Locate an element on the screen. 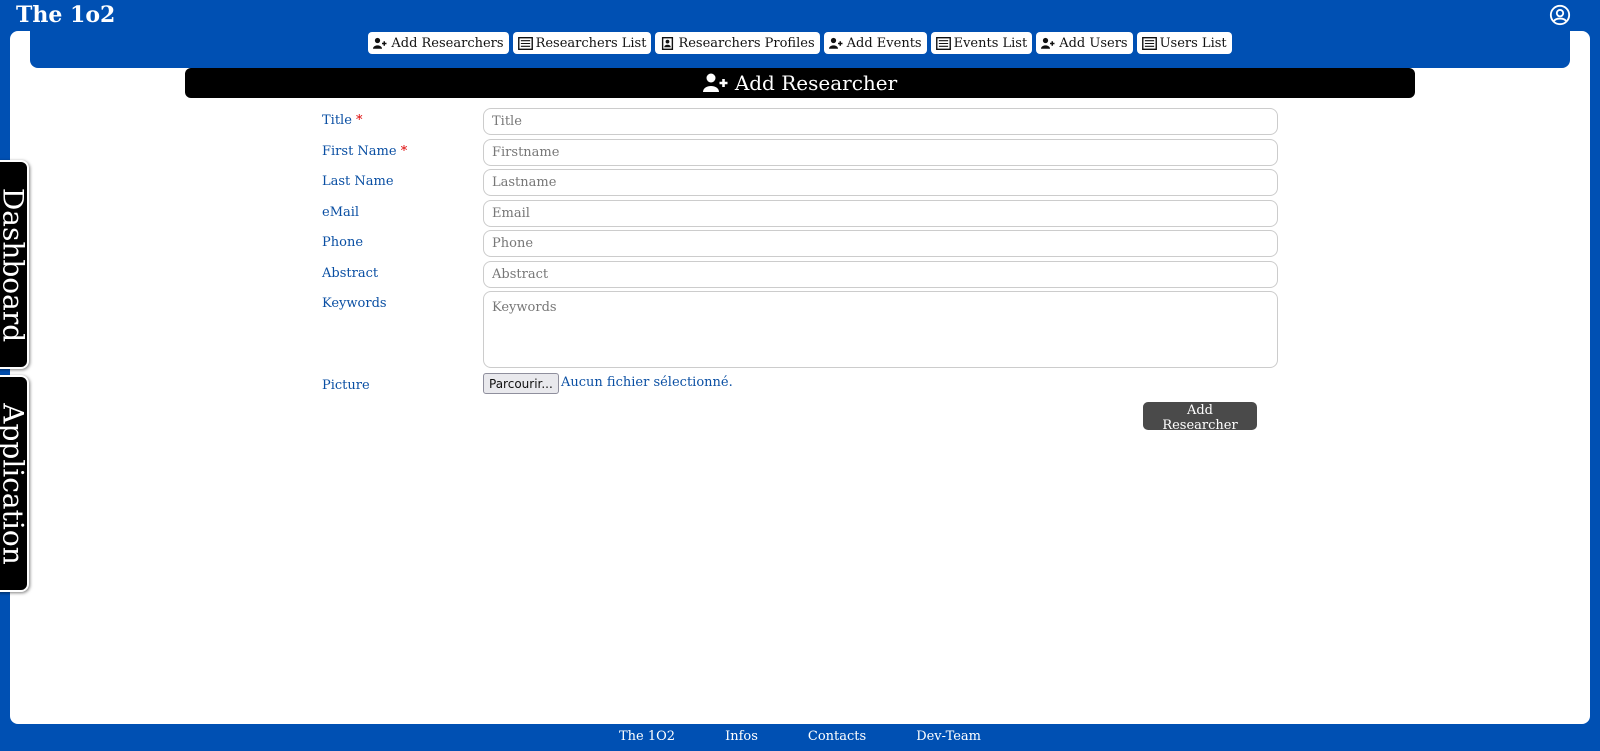 The image size is (1600, 751). side-tab-application: Application is located at coordinates (14, 483).